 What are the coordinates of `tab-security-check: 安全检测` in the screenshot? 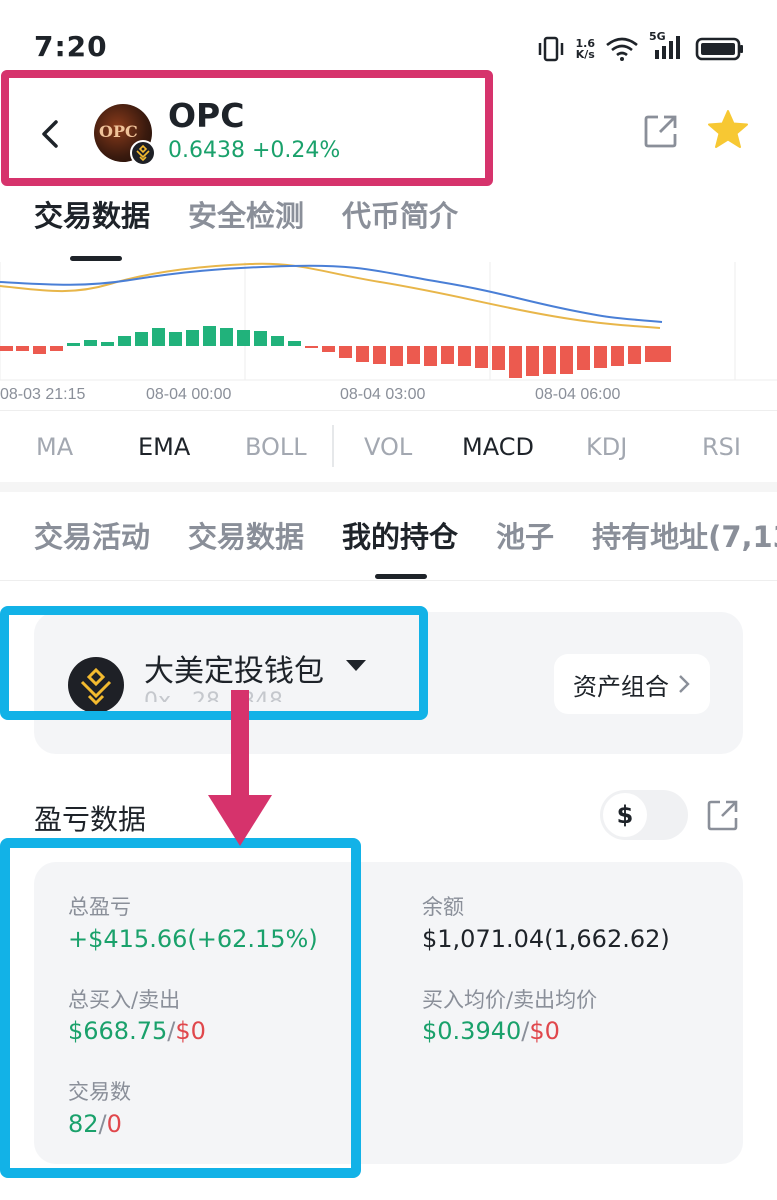 It's located at (246, 214).